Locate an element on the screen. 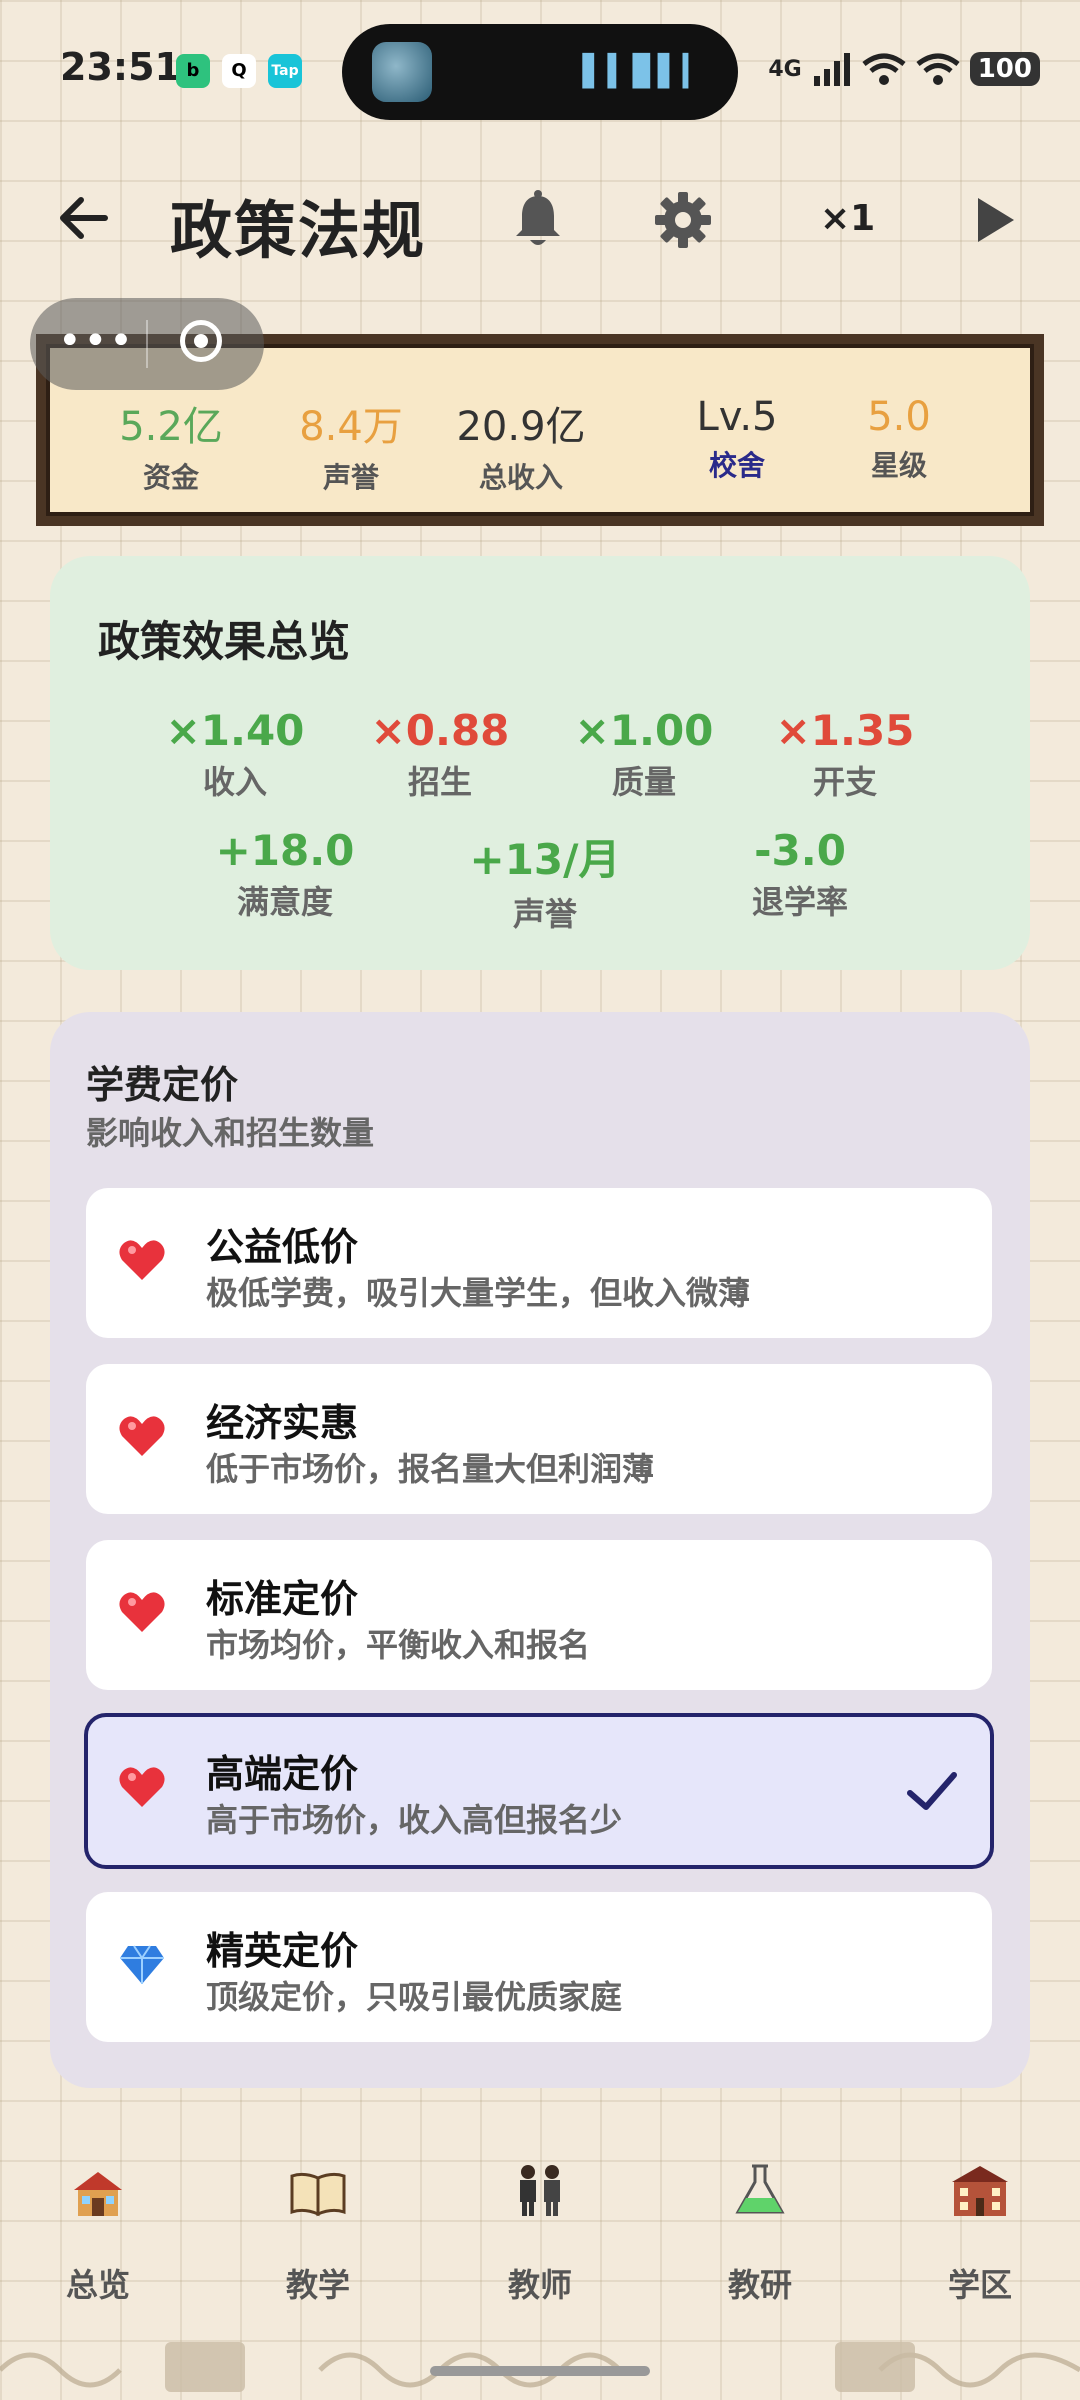 The image size is (1080, 2400). stat-value: 8.4万 is located at coordinates (351, 427).